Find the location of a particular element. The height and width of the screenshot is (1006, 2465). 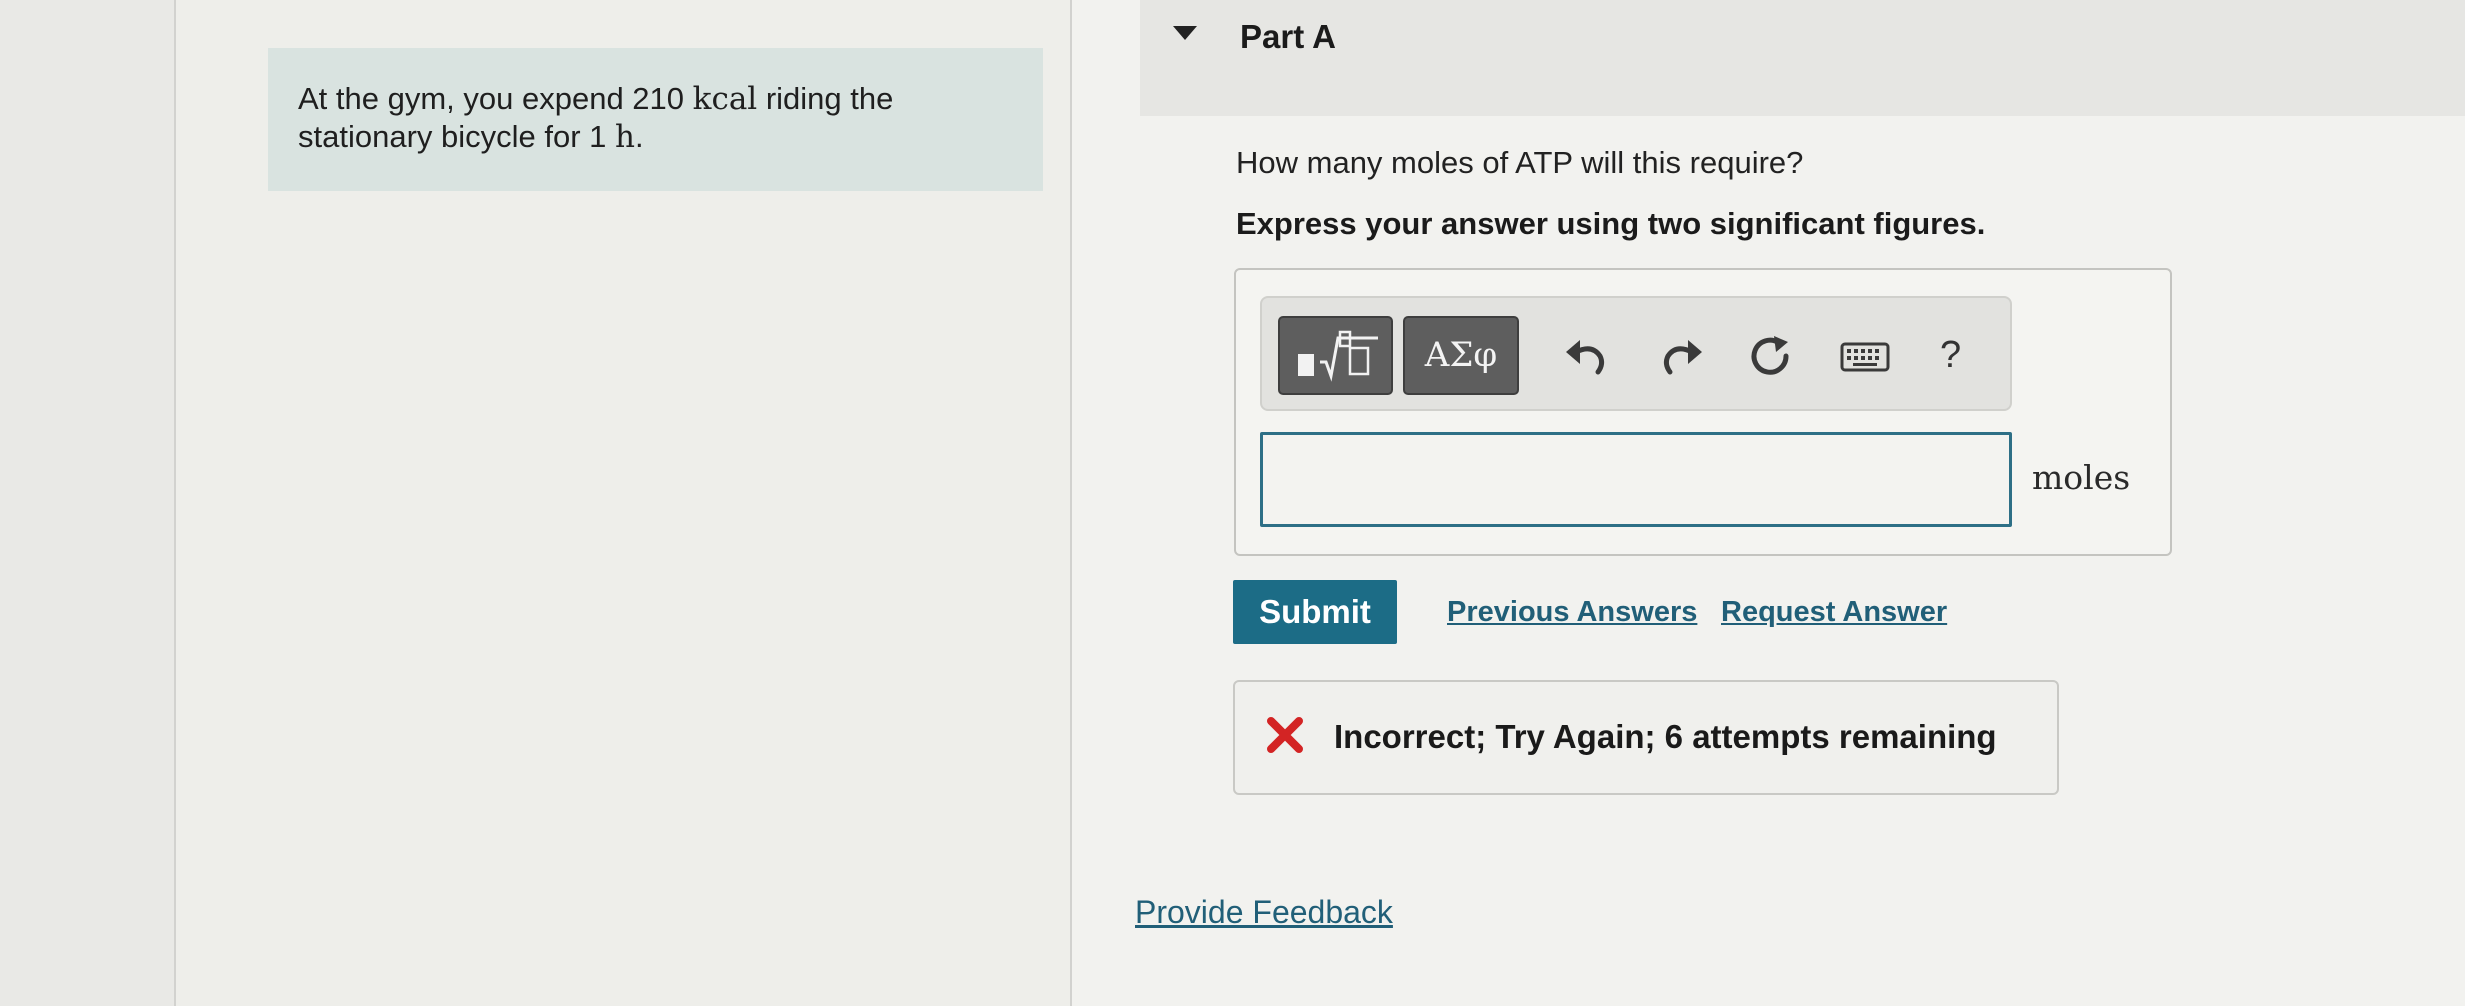

part-title: Part A is located at coordinates (1288, 36).